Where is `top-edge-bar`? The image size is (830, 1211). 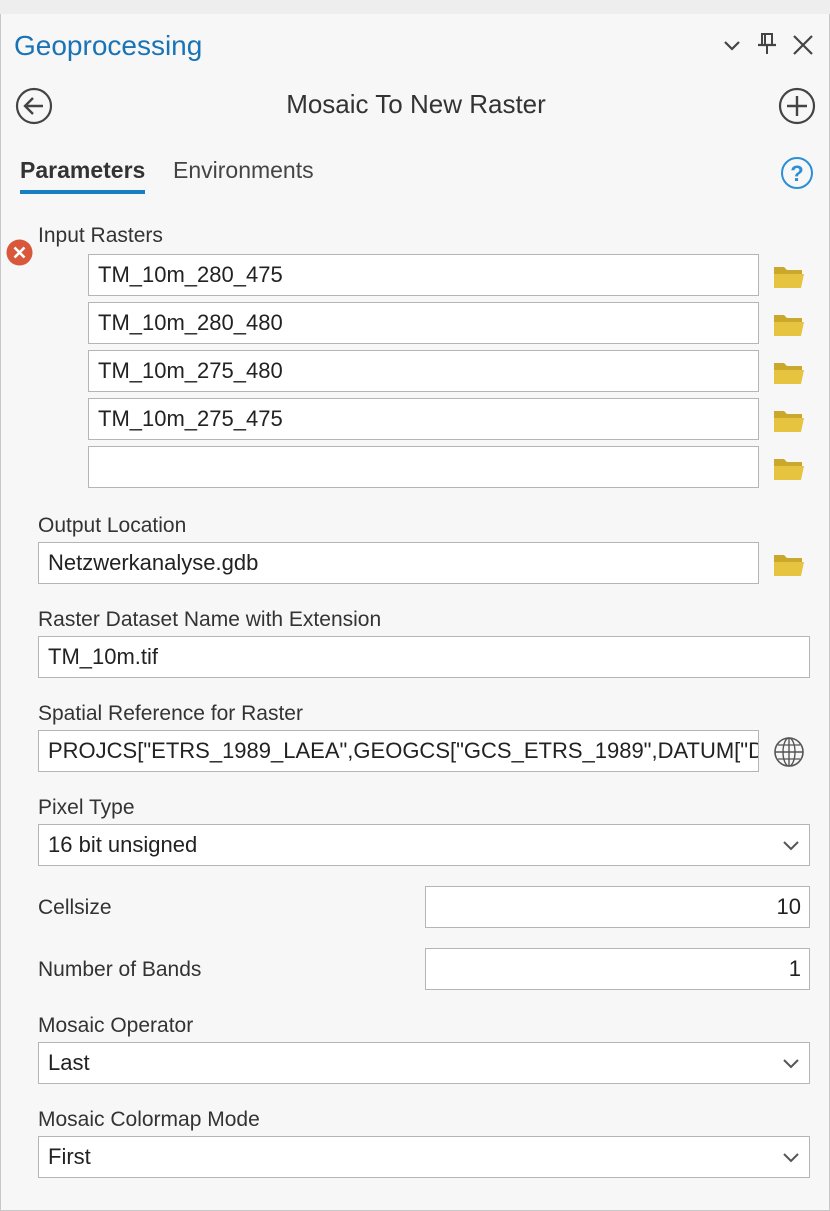
top-edge-bar is located at coordinates (415, 7).